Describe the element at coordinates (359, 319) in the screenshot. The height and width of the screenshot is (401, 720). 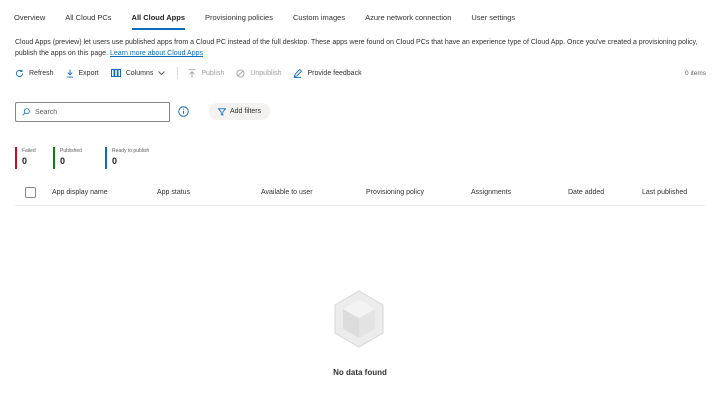
I see `empty-box-icon` at that location.